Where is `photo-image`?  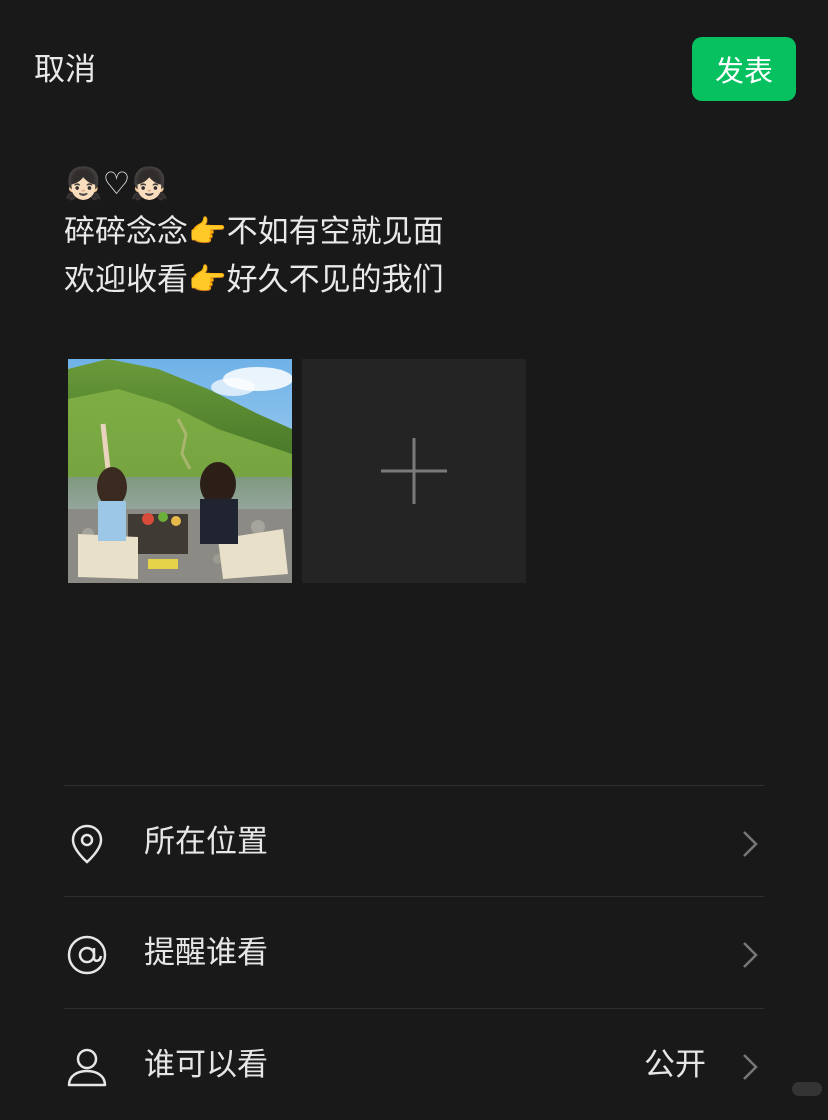 photo-image is located at coordinates (180, 471).